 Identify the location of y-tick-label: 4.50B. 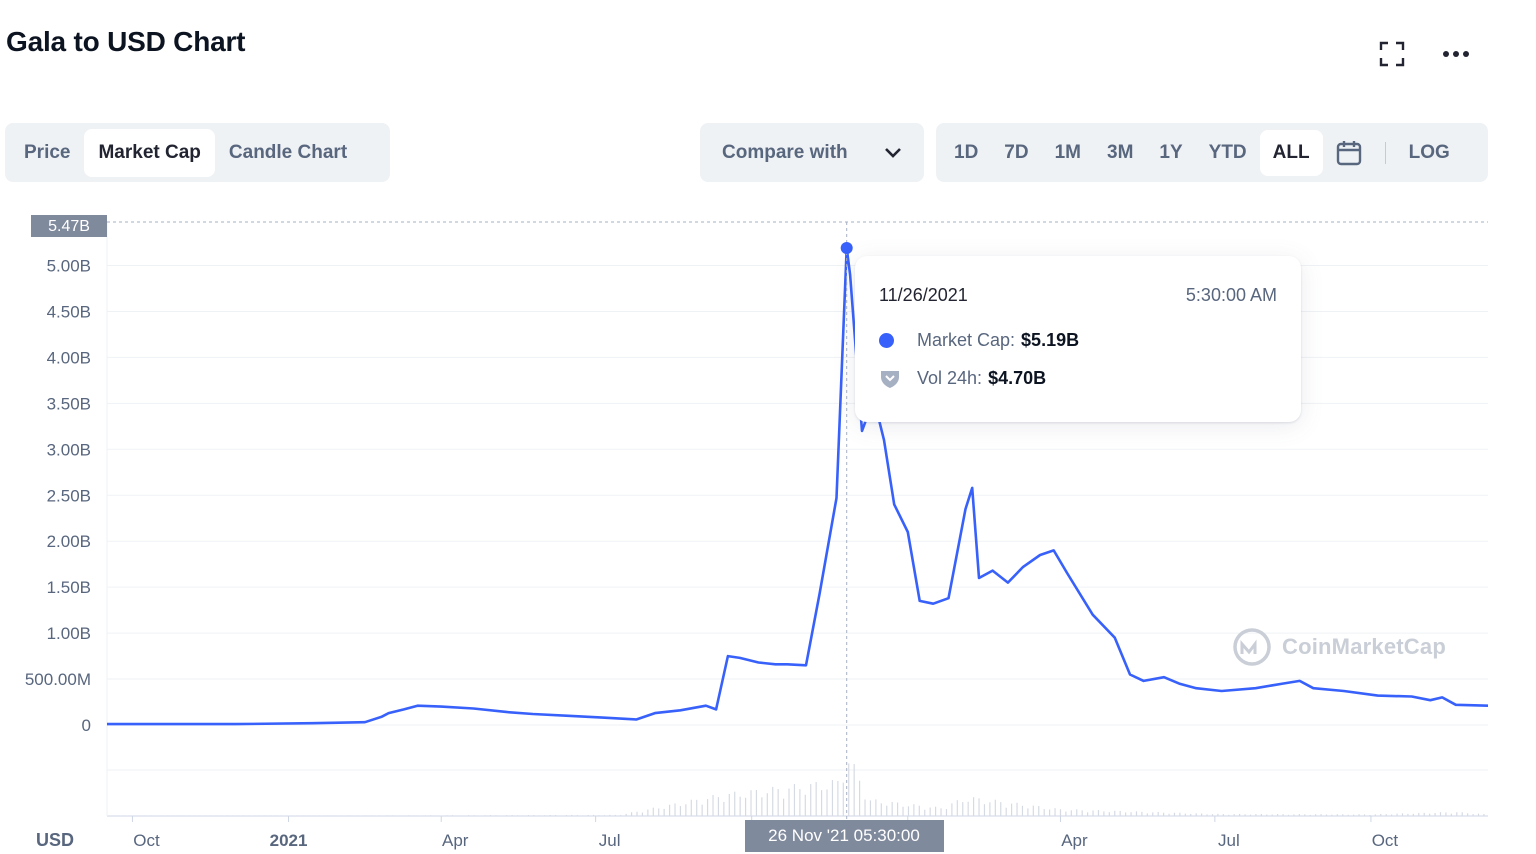
(69, 311).